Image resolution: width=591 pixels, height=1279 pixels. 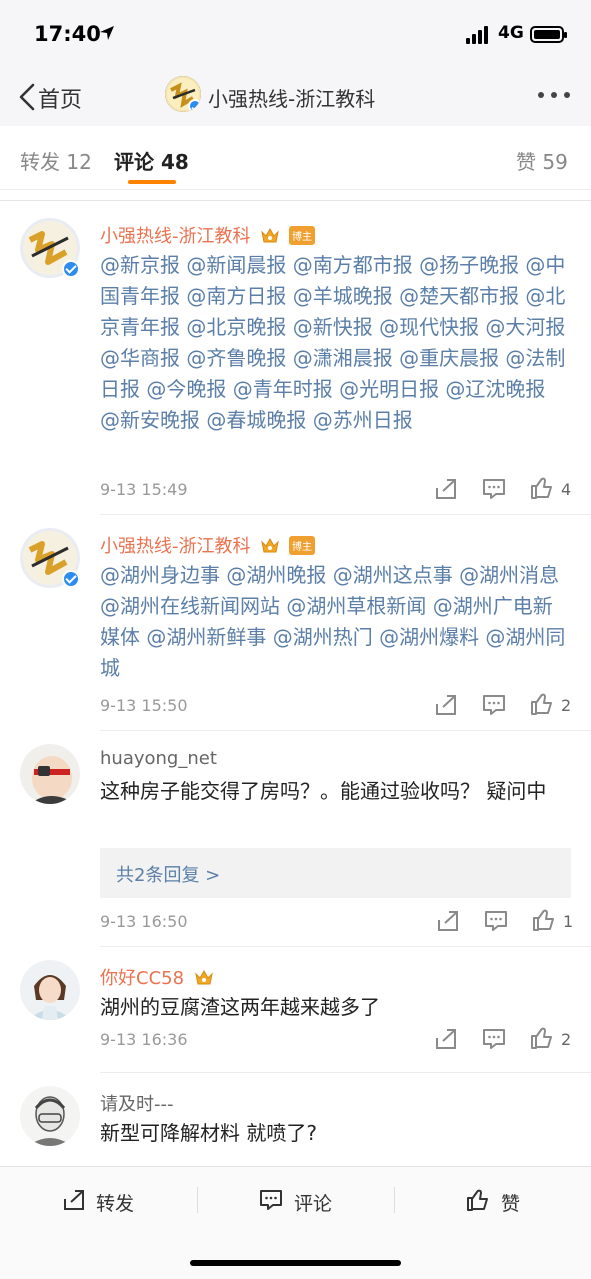 What do you see at coordinates (295, 158) in the screenshot?
I see `detail-tabs: 转发 12 评论 48 赞 59` at bounding box center [295, 158].